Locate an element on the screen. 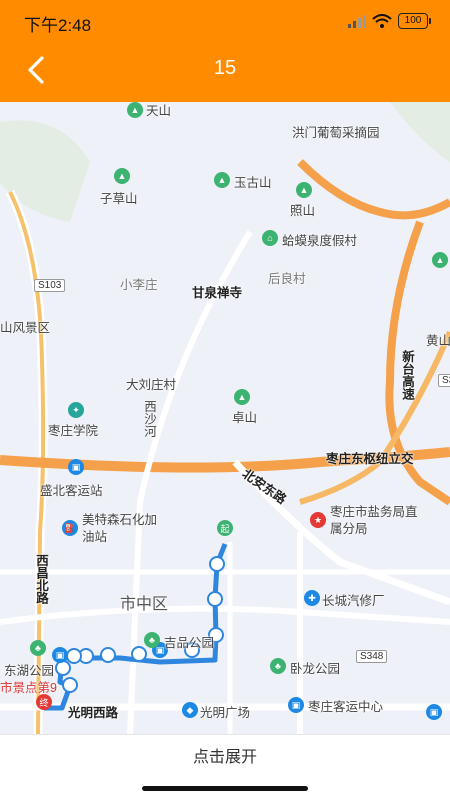  map-label: 蛤蟆泉度假村 is located at coordinates (320, 241).